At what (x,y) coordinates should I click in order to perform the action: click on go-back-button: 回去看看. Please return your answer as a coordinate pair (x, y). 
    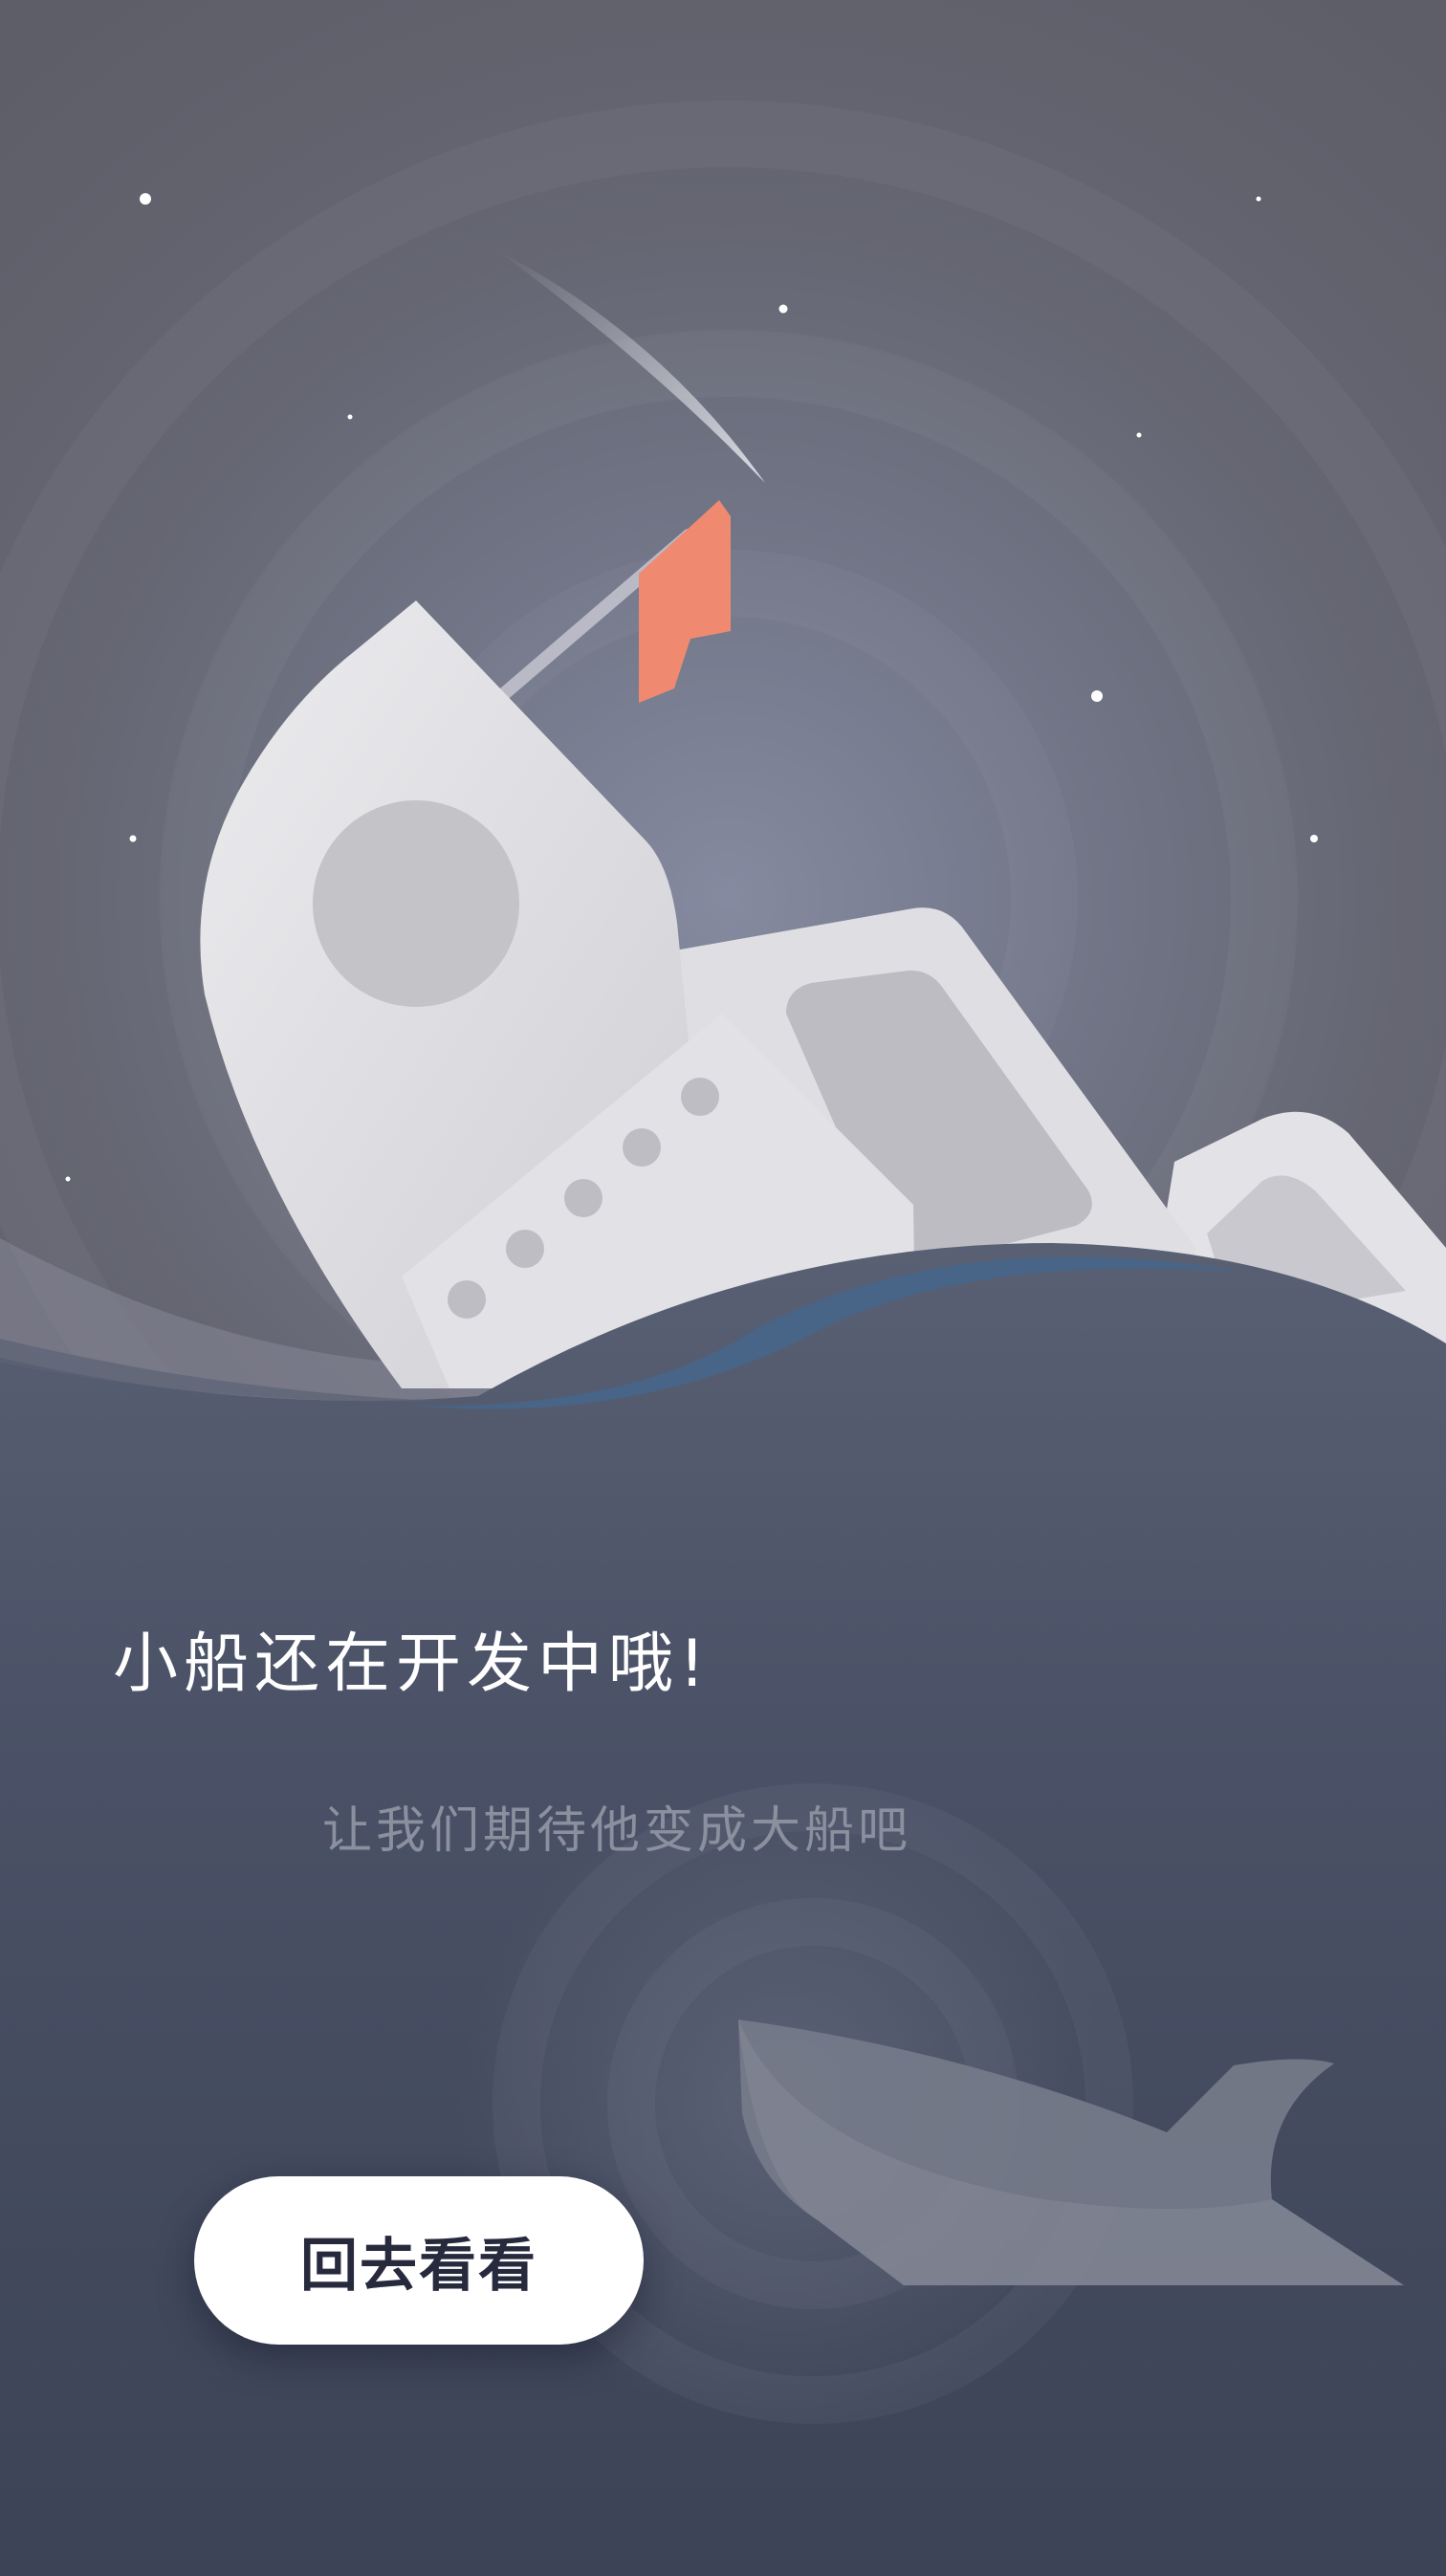
    Looking at the image, I should click on (419, 2260).